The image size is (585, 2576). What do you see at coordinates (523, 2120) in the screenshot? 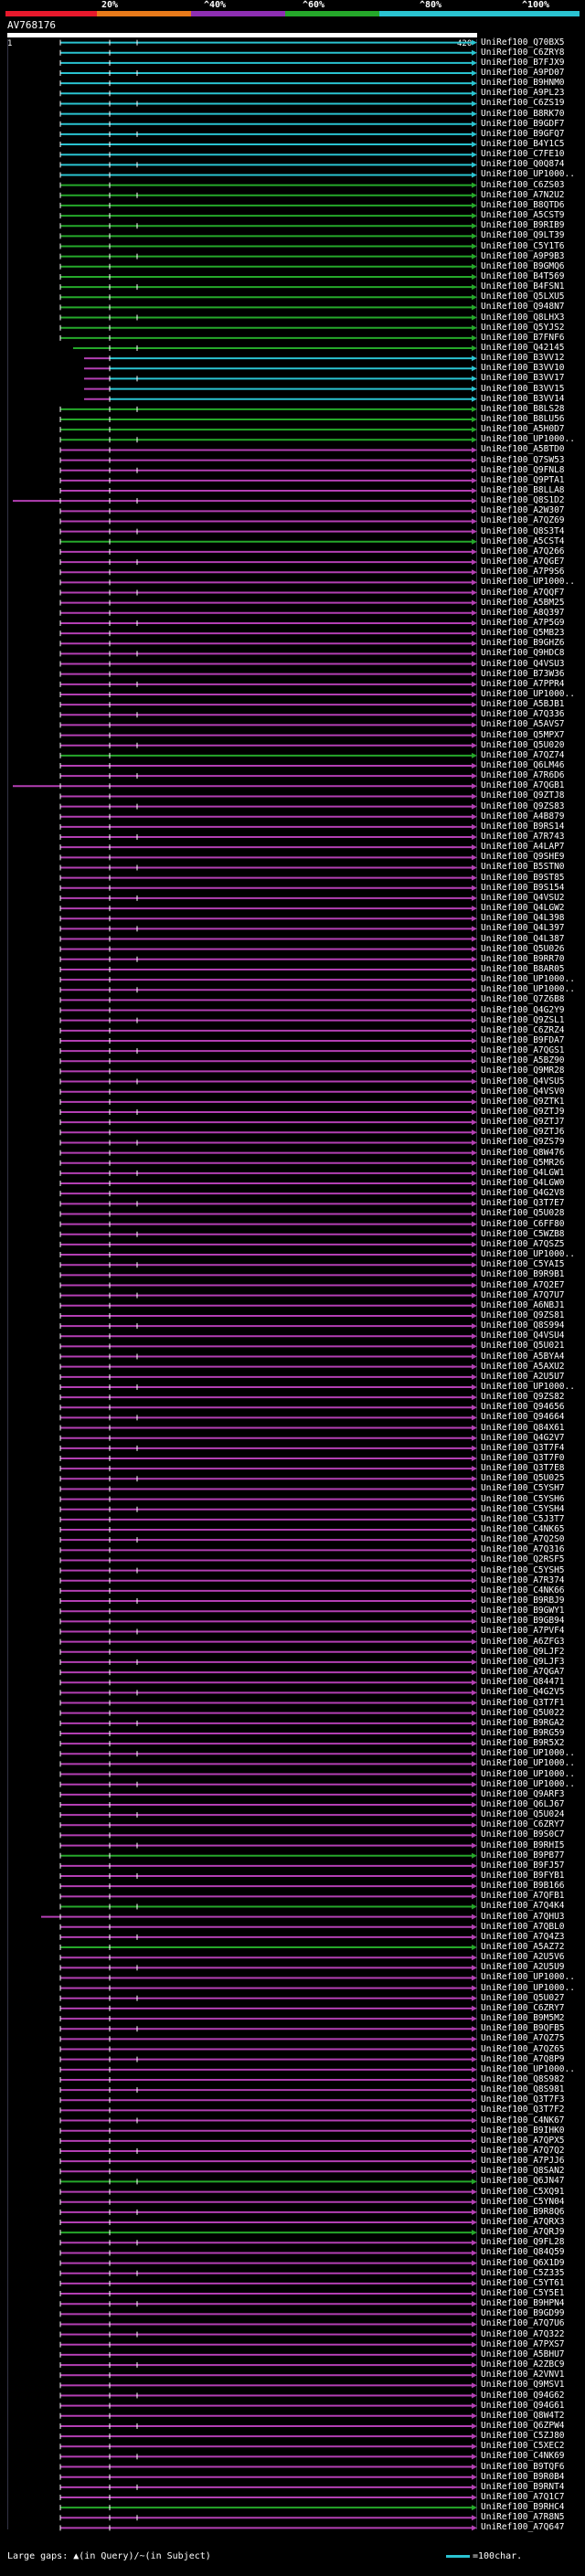
I see `hit-label: UniRef100_C4NK67` at bounding box center [523, 2120].